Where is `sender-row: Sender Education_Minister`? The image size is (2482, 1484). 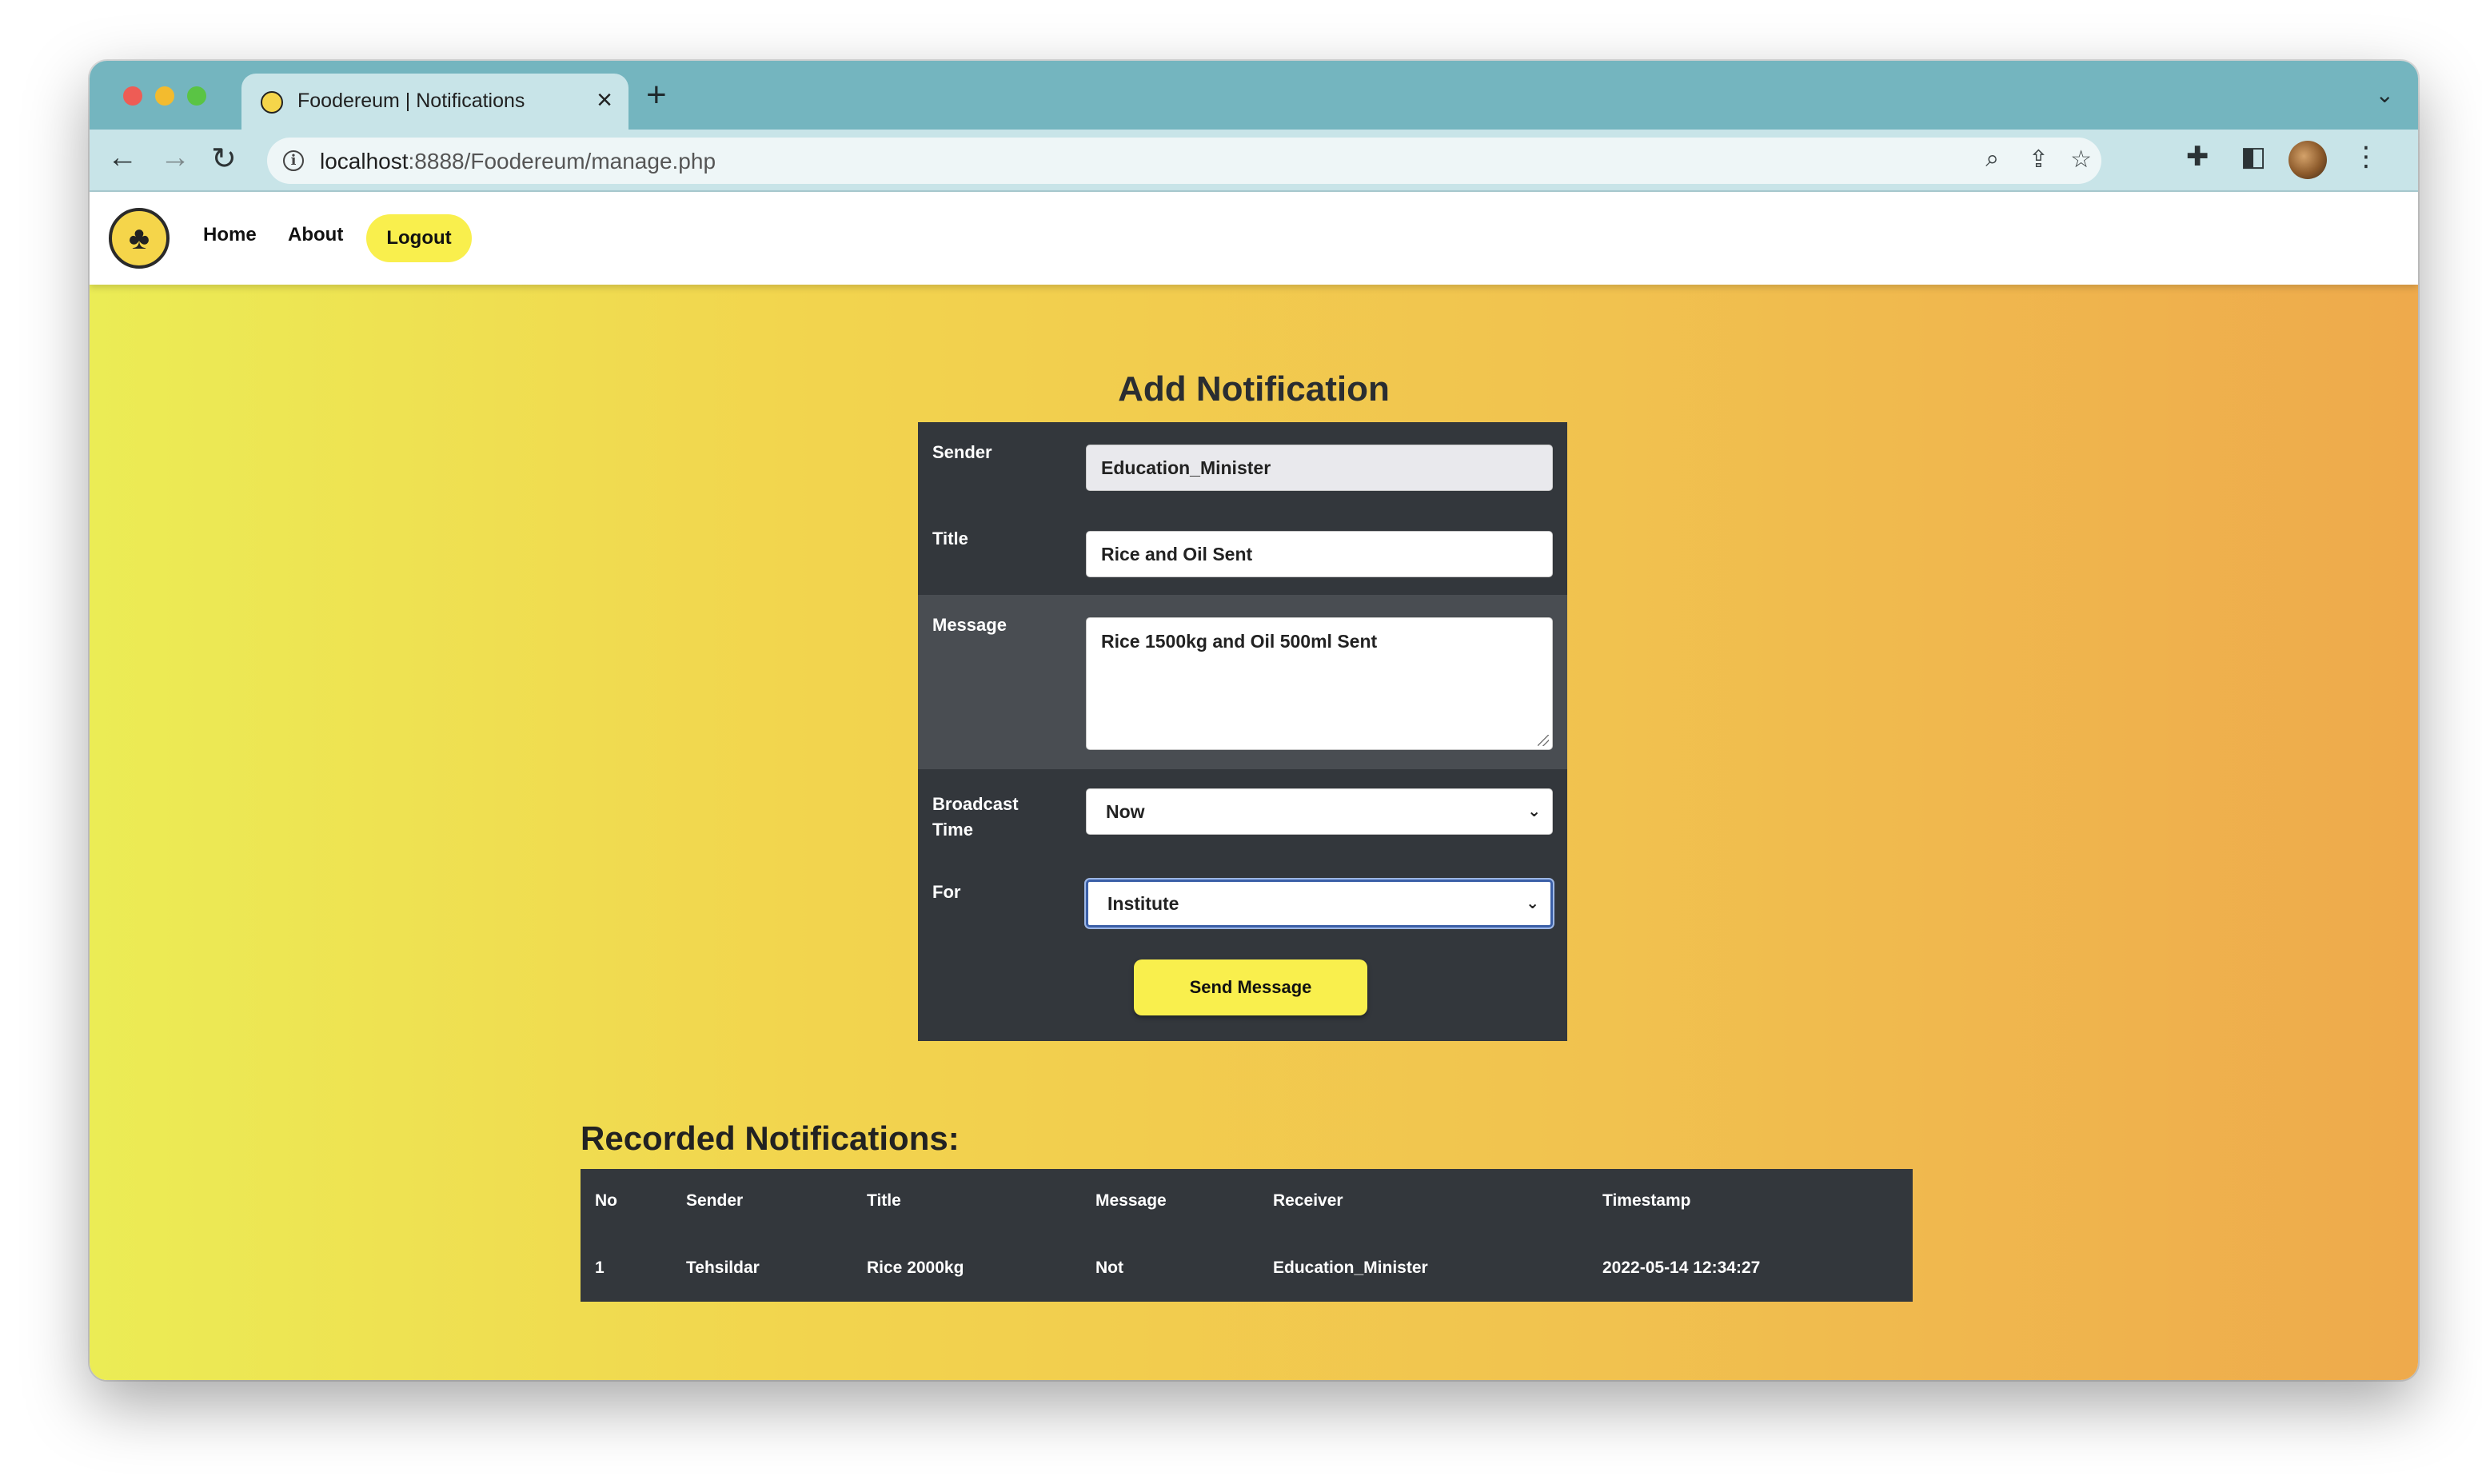 sender-row: Sender Education_Minister is located at coordinates (1242, 465).